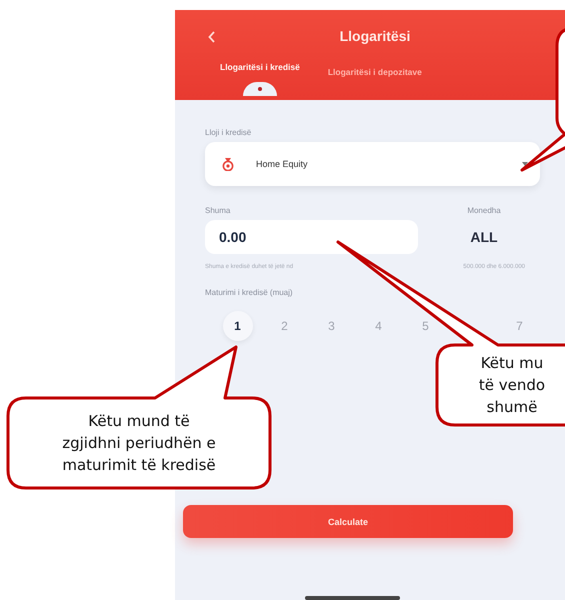 The image size is (565, 600). I want to click on month-option: 4, so click(378, 326).